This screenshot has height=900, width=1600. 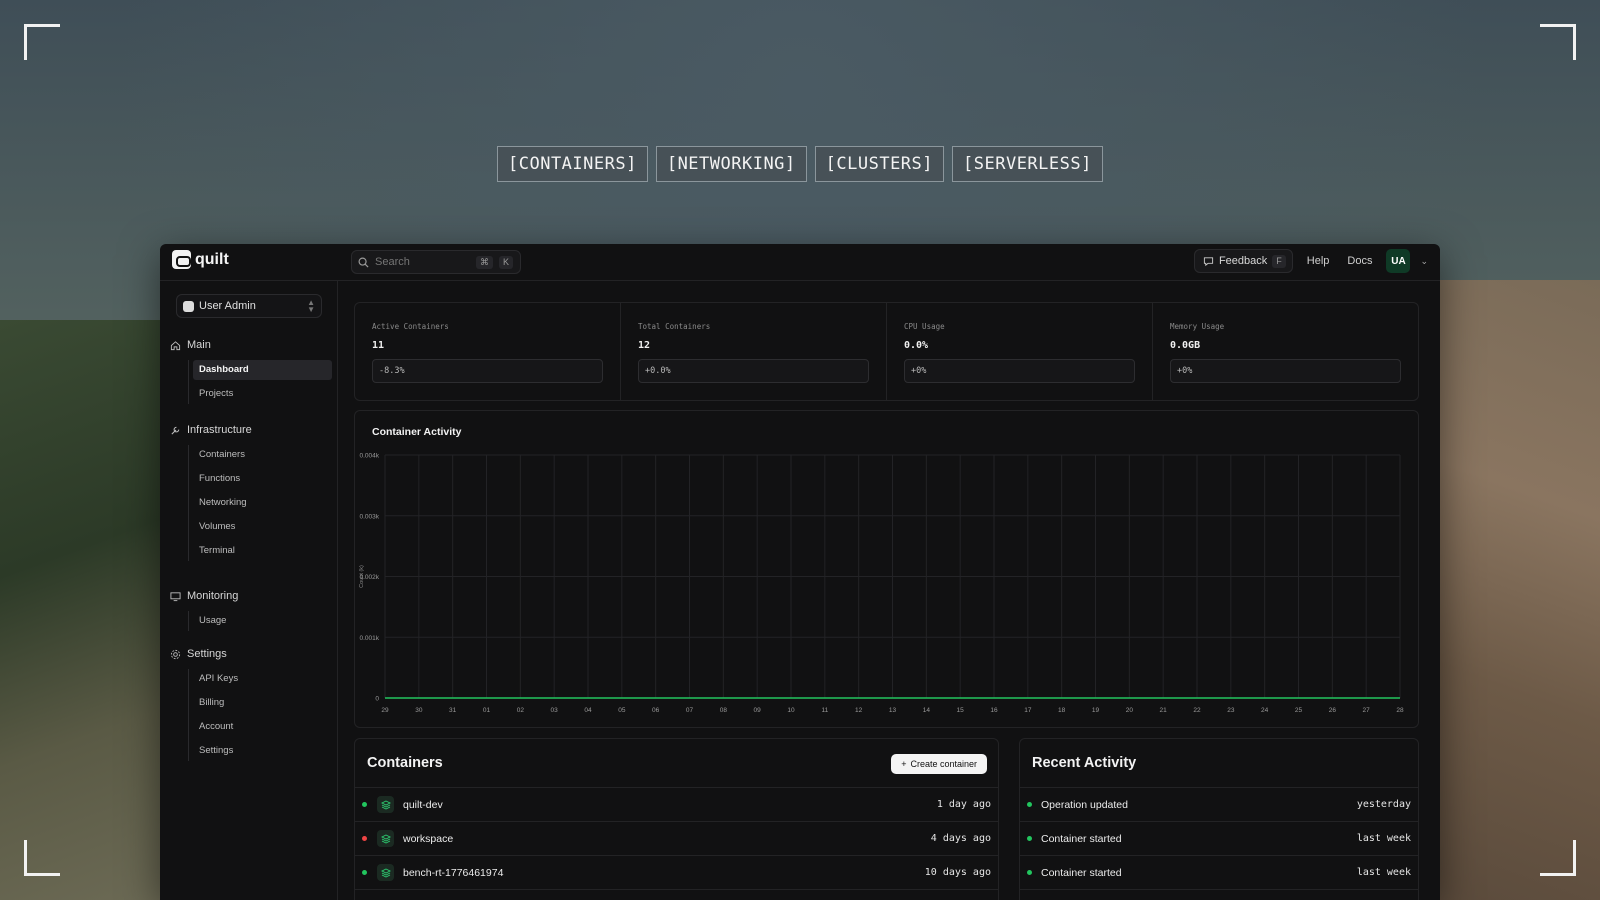 What do you see at coordinates (1398, 261) in the screenshot?
I see `avatar: UA` at bounding box center [1398, 261].